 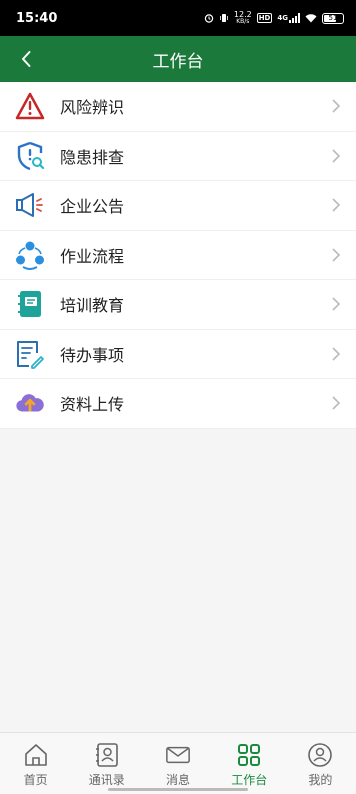 I want to click on alarm-icon, so click(x=209, y=18).